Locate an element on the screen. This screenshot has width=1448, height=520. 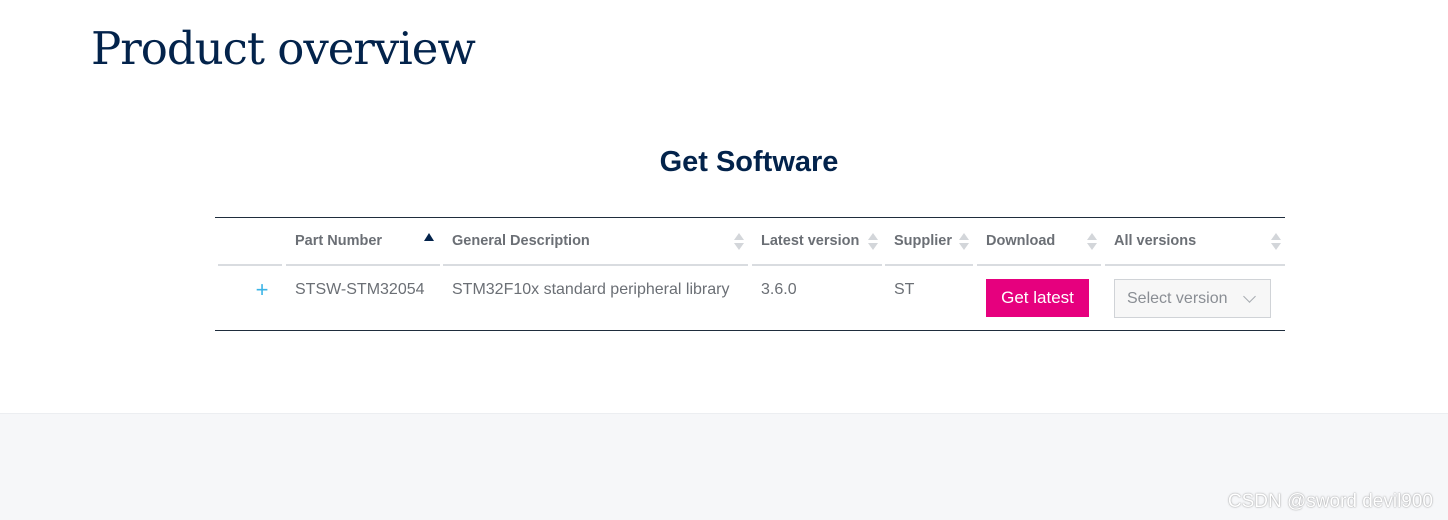
column-header-label: All versions is located at coordinates (1155, 241).